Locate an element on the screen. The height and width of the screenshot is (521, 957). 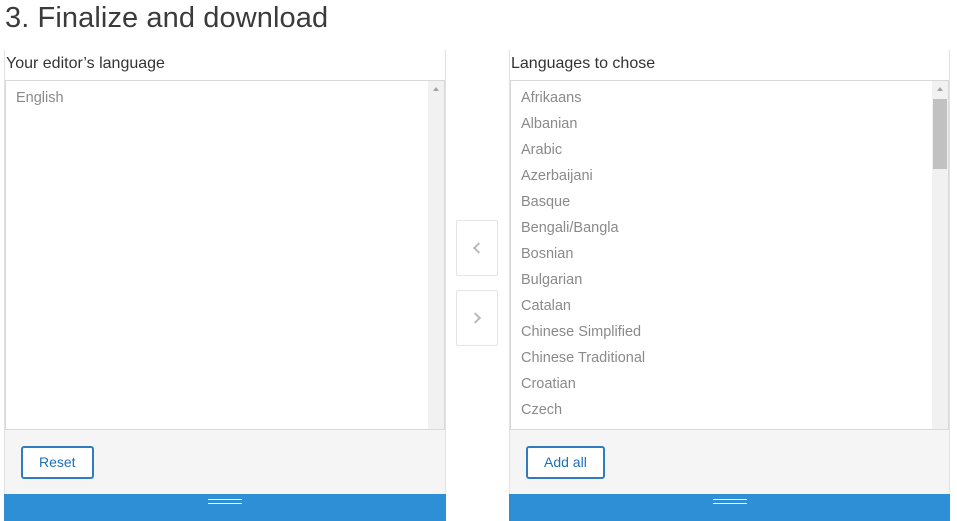
chevron-right-icon is located at coordinates (475, 318).